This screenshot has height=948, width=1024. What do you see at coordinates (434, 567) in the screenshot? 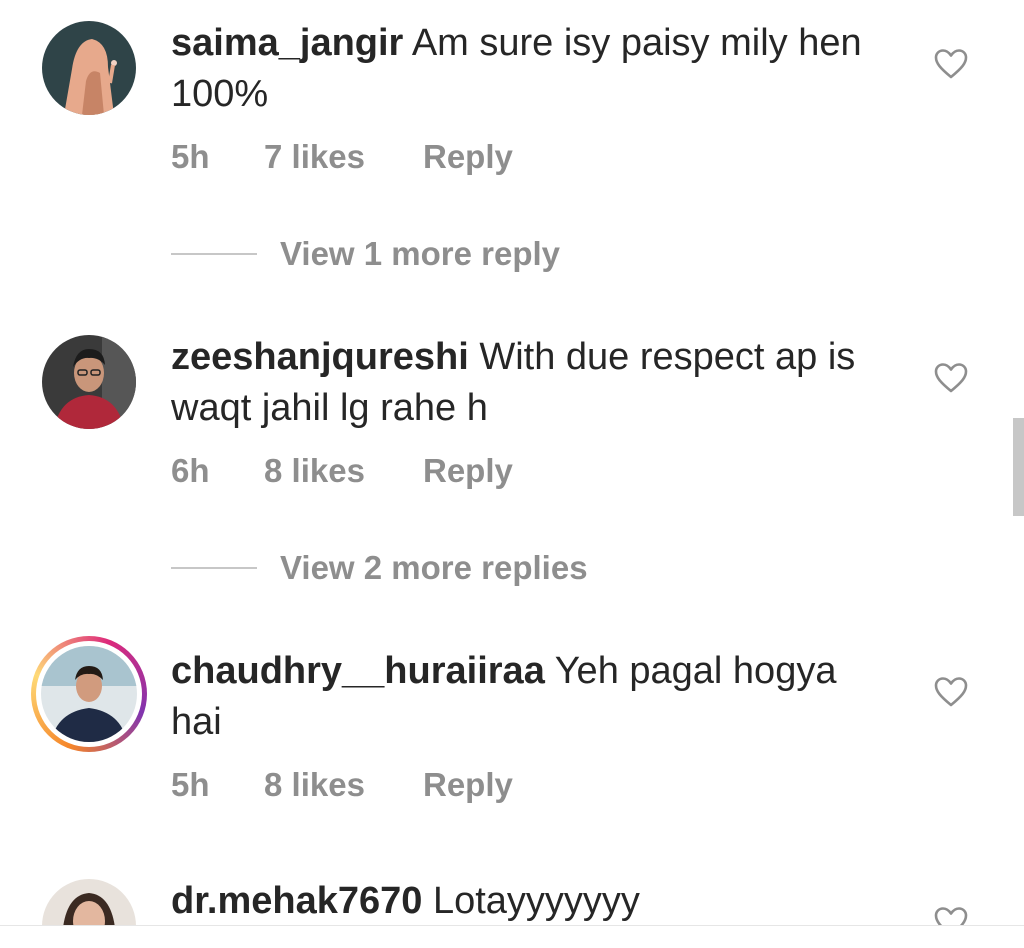
I see `view-replies-label: View 2 more replies` at bounding box center [434, 567].